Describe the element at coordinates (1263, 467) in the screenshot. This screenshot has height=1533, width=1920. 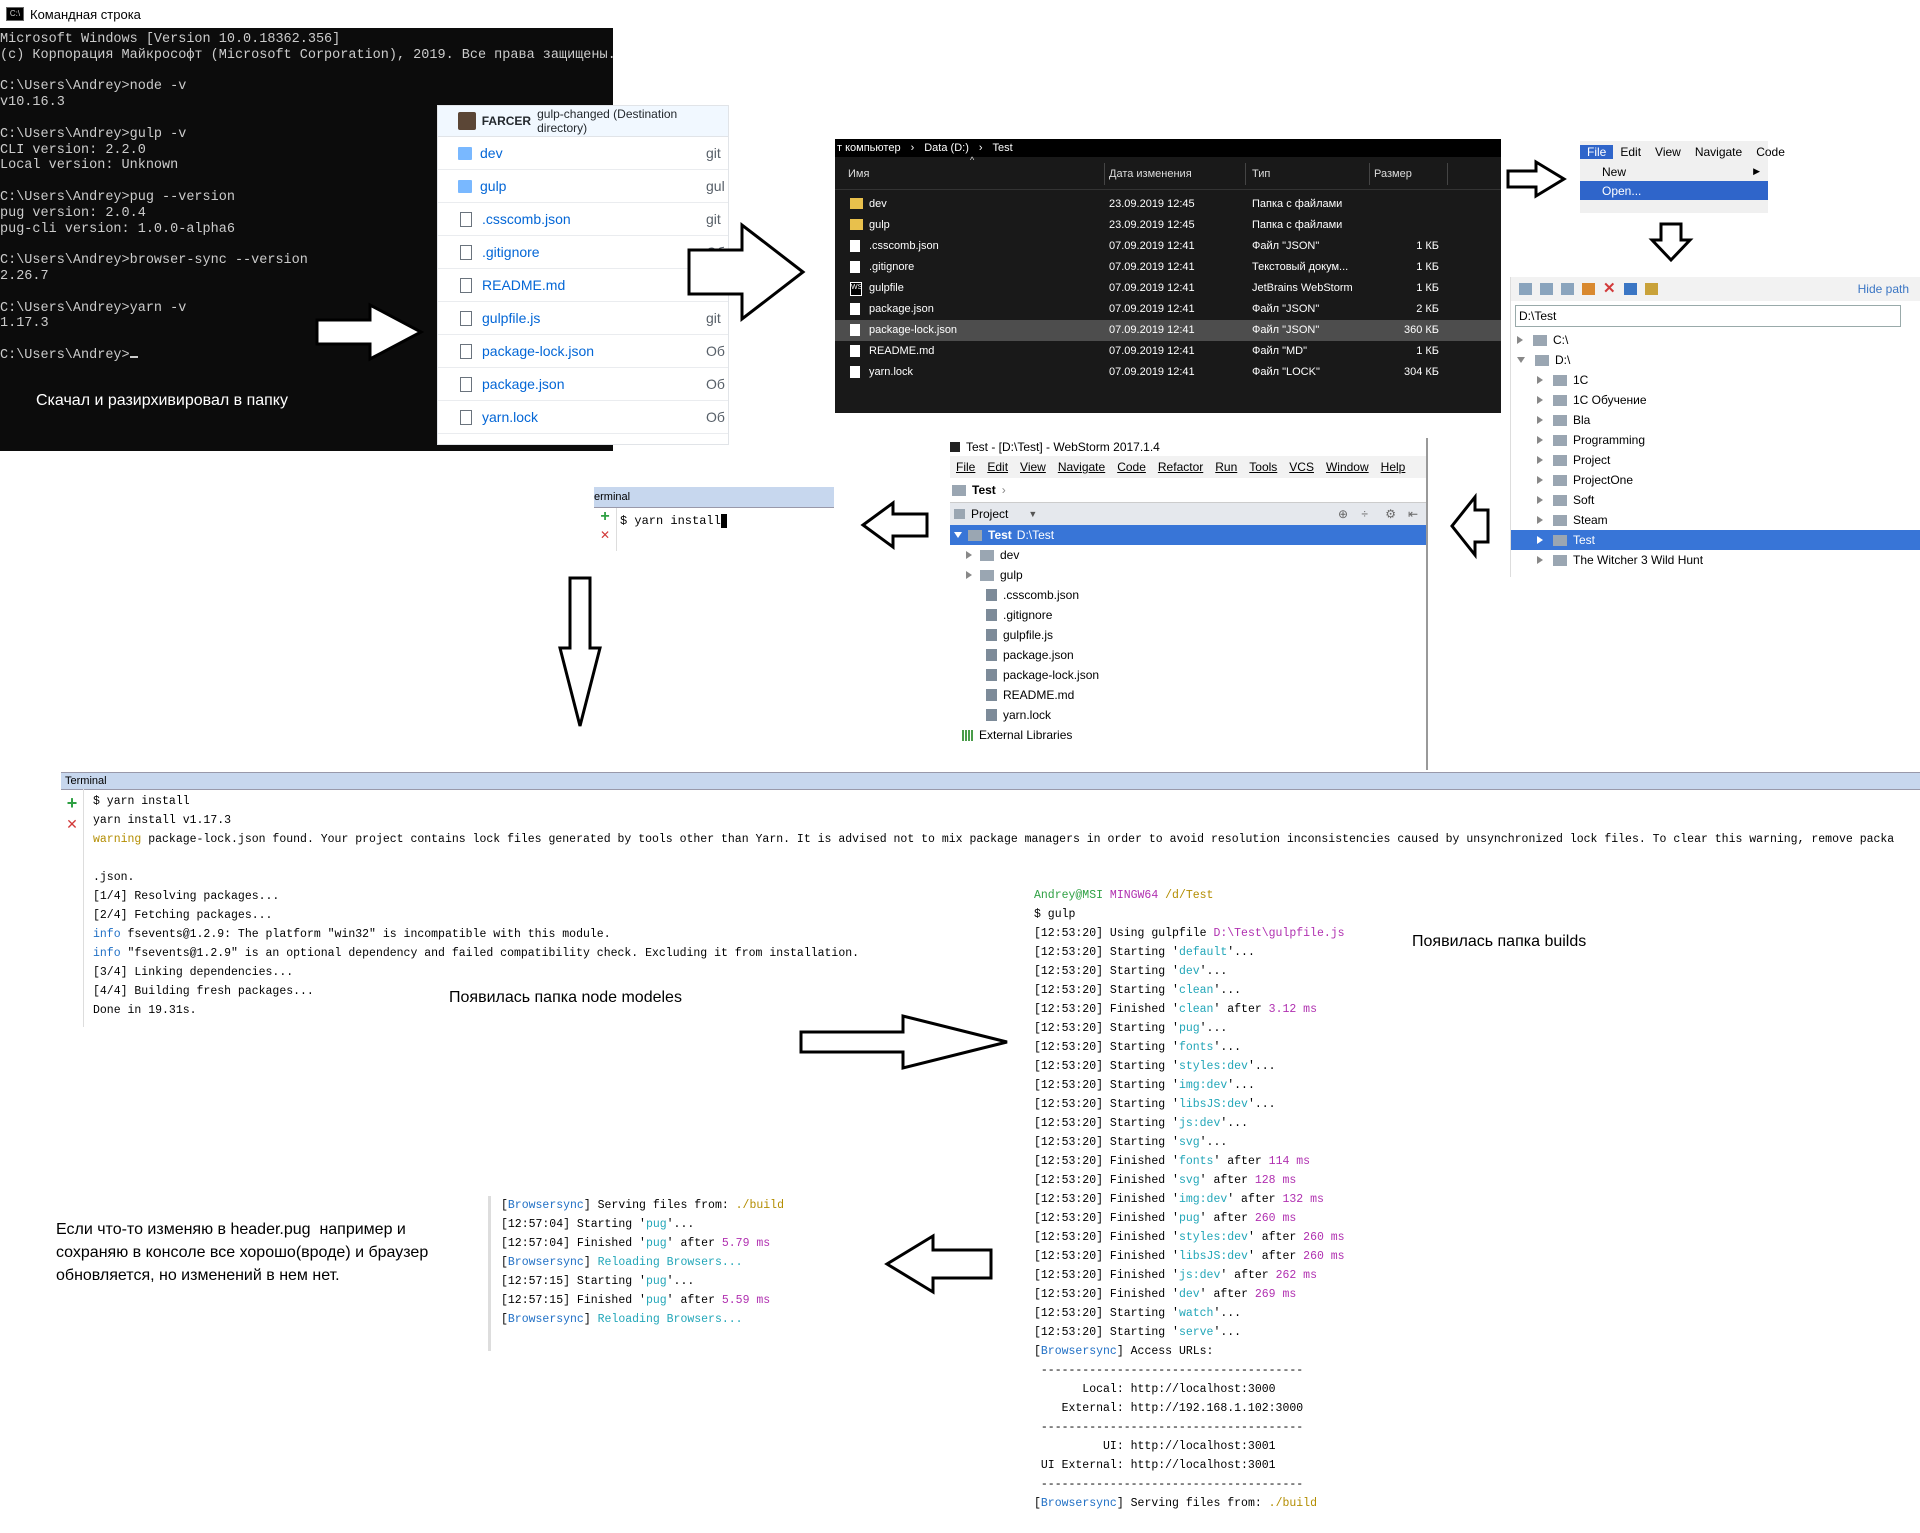
I see `ws-menu-item: Tools` at that location.